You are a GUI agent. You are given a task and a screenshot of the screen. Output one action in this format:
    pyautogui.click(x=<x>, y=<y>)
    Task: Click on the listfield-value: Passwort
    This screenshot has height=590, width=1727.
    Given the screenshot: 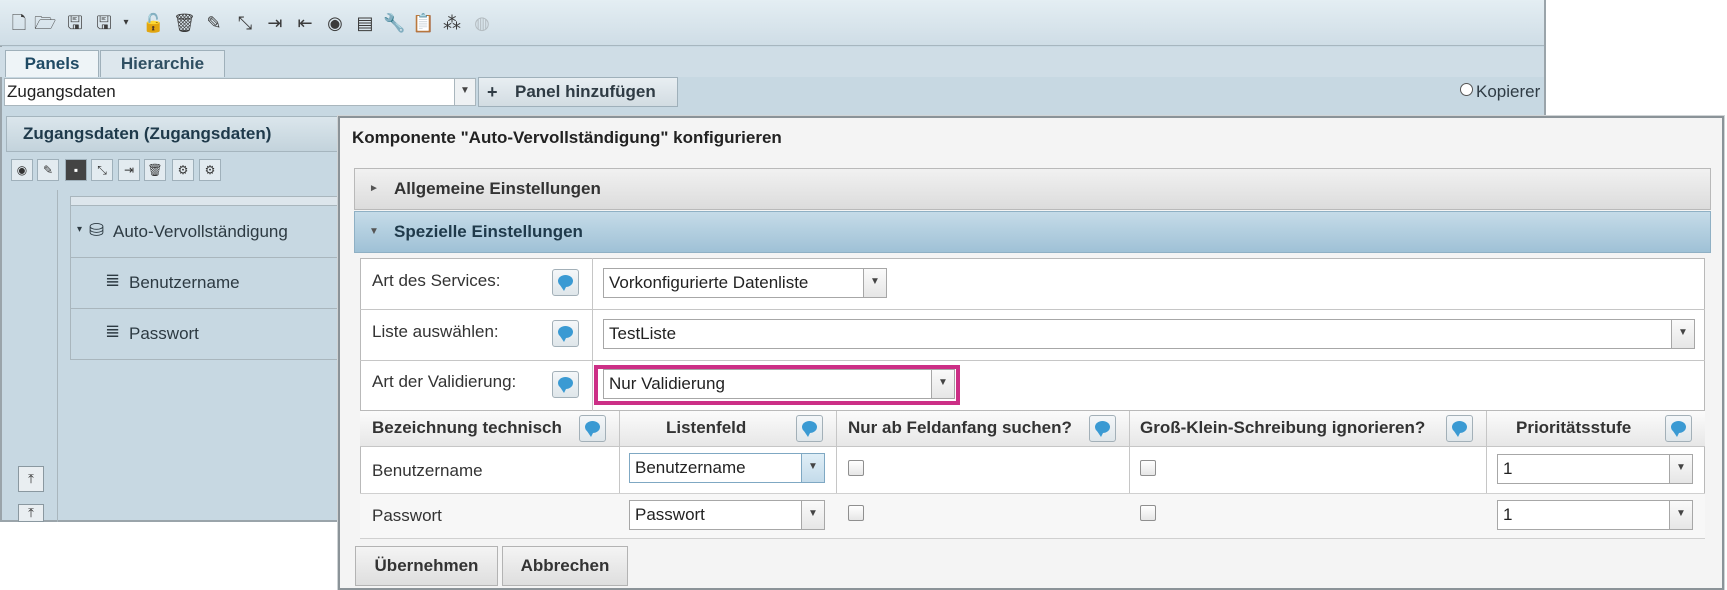 What is the action you would take?
    pyautogui.click(x=670, y=514)
    